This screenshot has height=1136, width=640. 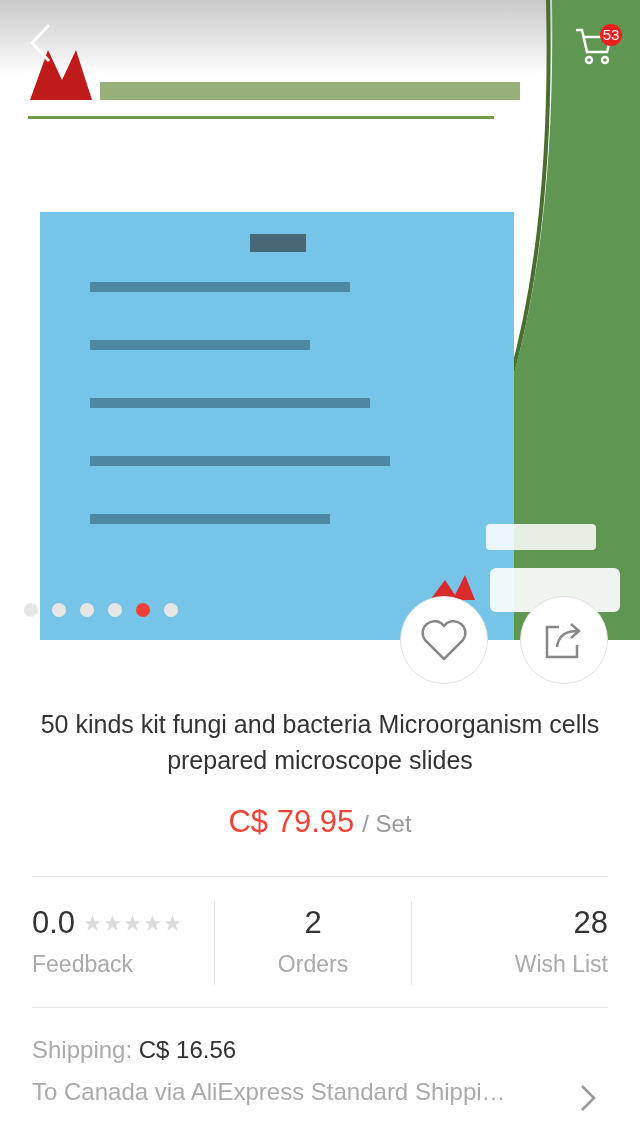 What do you see at coordinates (561, 964) in the screenshot?
I see `stat-label: Wish List` at bounding box center [561, 964].